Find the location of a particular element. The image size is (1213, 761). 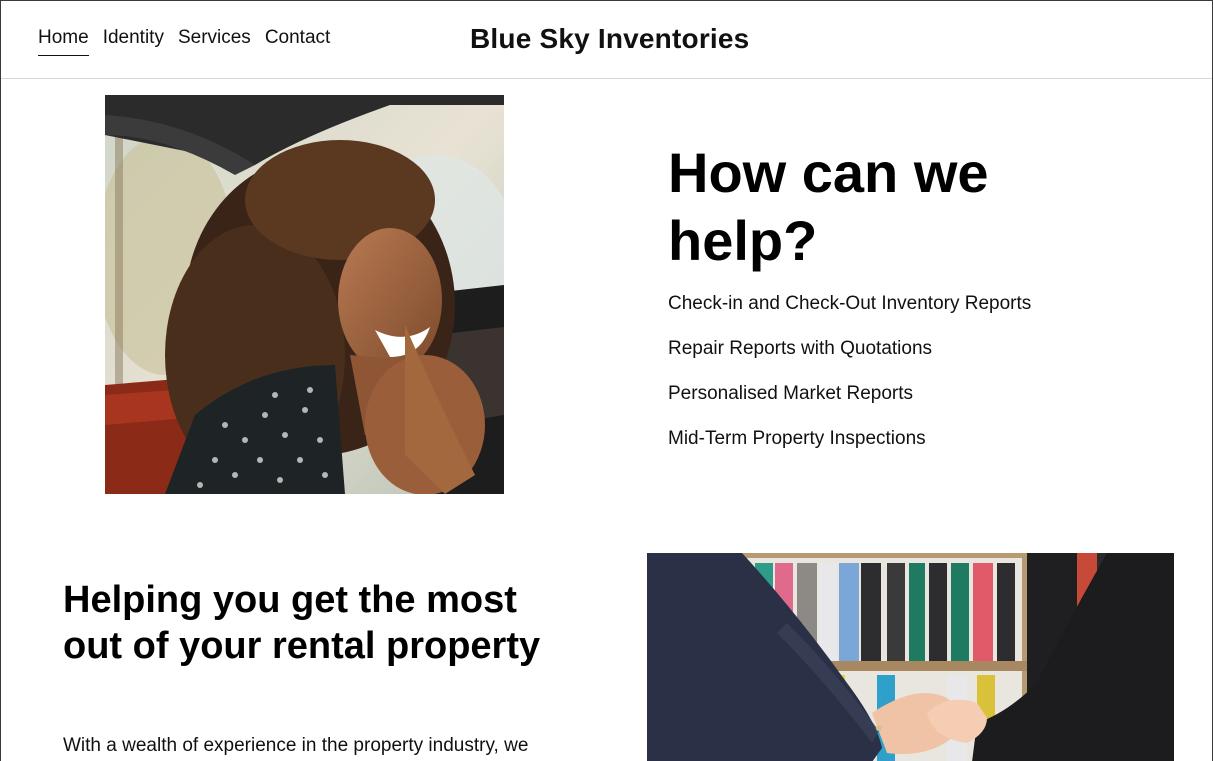

nav-services: Services is located at coordinates (214, 41).